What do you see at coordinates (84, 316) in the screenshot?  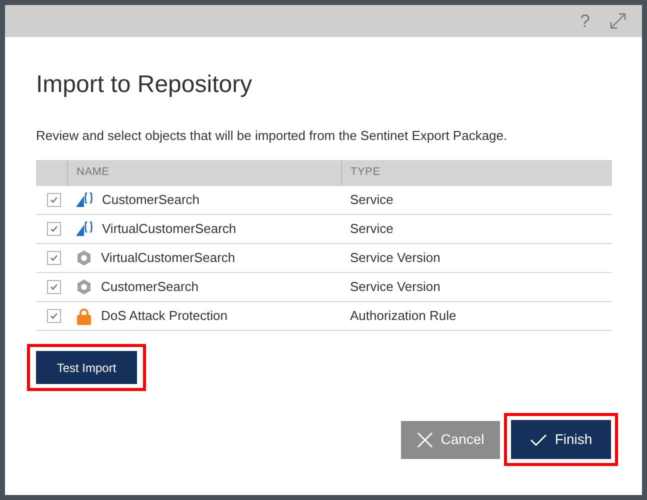 I see `padlock-icon` at bounding box center [84, 316].